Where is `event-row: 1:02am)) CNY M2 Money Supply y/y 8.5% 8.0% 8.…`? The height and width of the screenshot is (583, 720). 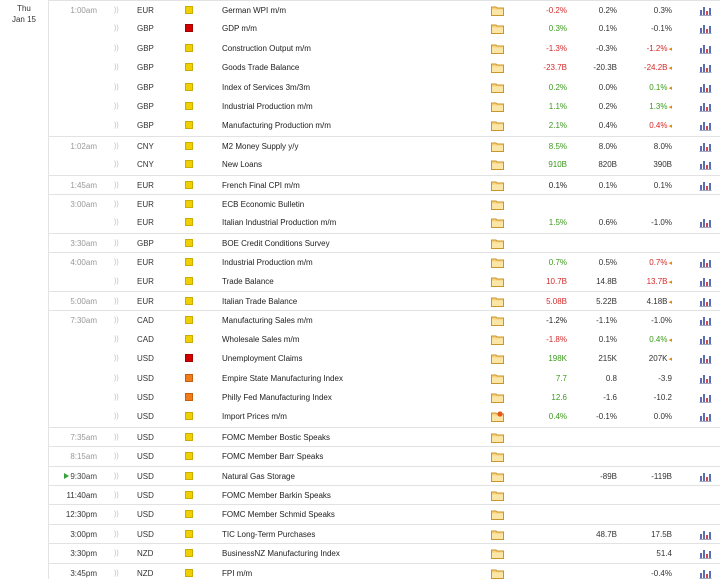
event-row: 1:02am)) CNY M2 Money Supply y/y 8.5% 8.0% 8.… is located at coordinates (384, 145).